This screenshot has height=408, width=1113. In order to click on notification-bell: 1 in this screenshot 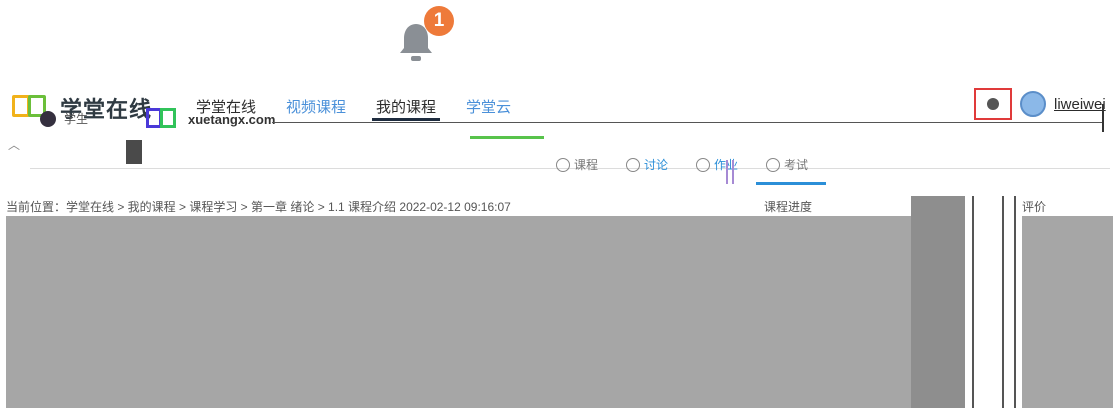, I will do `click(427, 36)`.